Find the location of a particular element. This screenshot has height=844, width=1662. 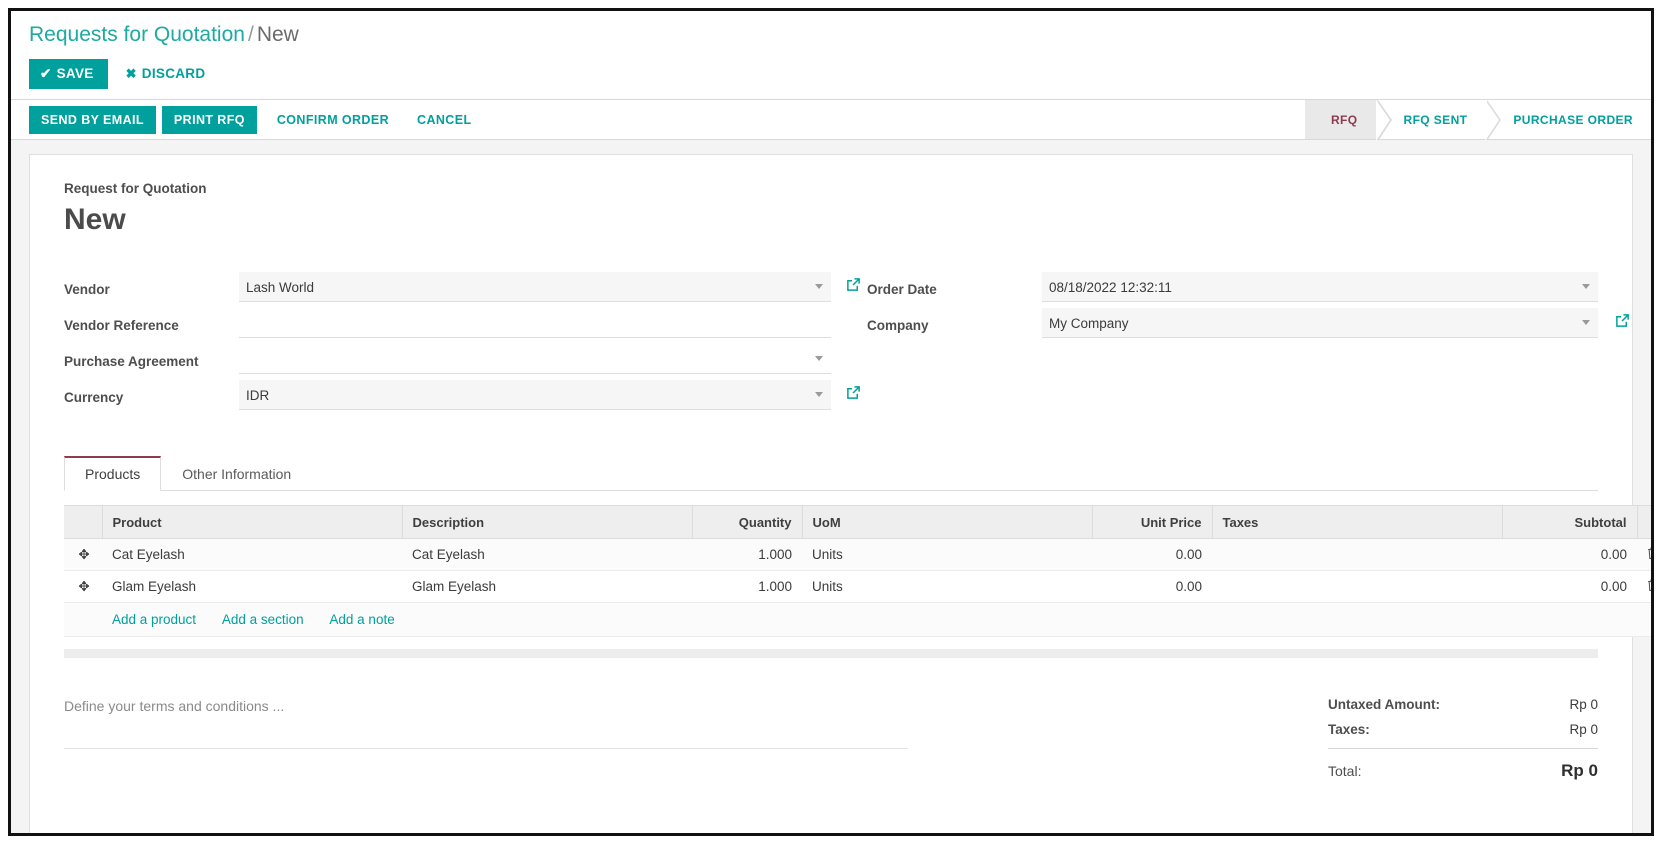

breadcrumb: Requests for Quotation / New is located at coordinates (831, 35).